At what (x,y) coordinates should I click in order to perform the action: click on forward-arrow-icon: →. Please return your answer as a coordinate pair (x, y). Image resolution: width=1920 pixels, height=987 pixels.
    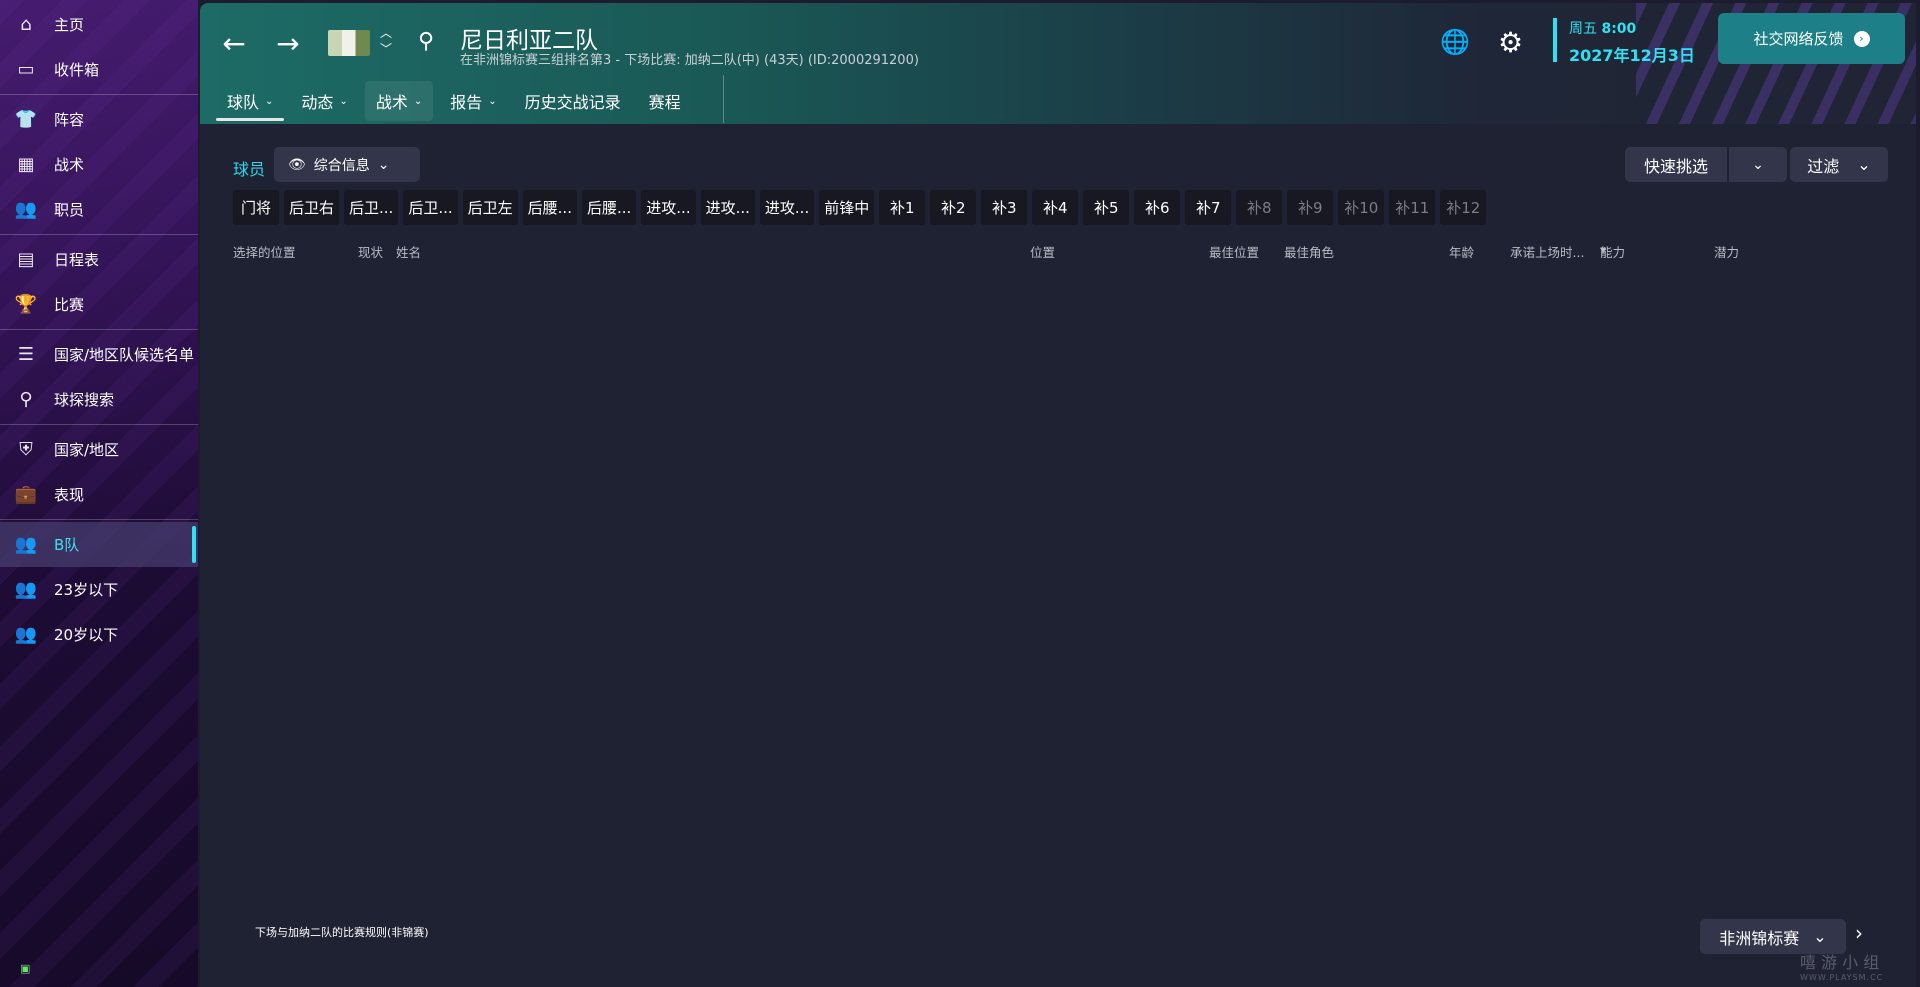
    Looking at the image, I should click on (288, 43).